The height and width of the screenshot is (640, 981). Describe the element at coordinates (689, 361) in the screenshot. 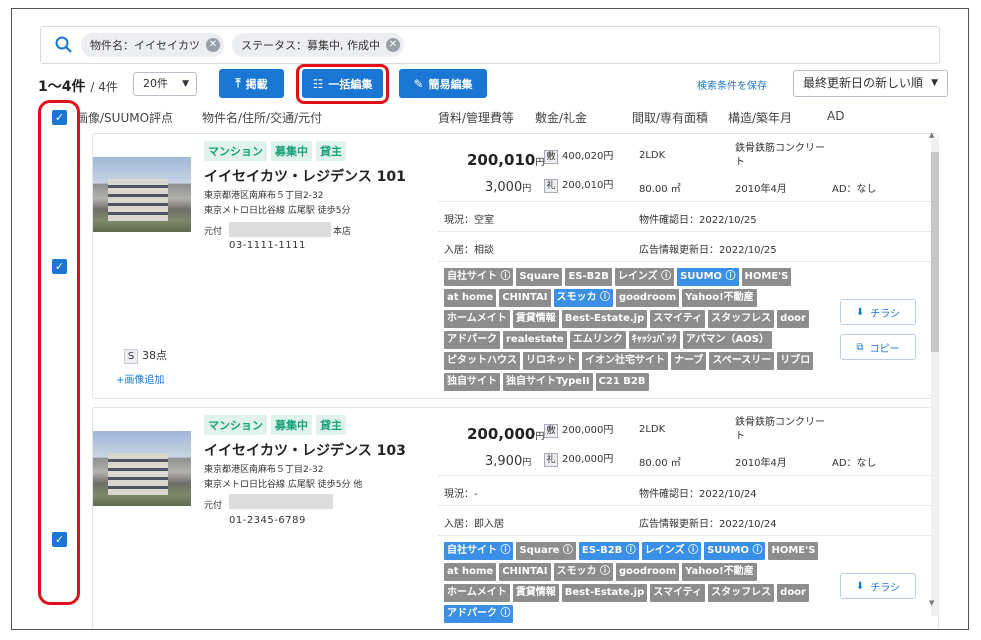

I see `portal-tag: ナーブ` at that location.